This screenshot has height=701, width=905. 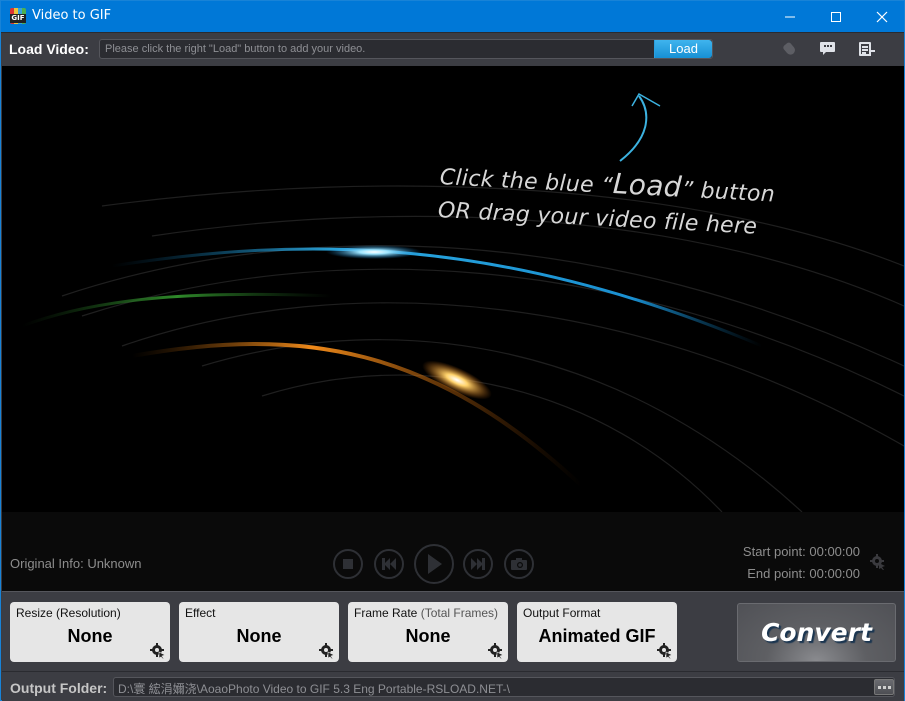 What do you see at coordinates (683, 49) in the screenshot?
I see `load-button: Load` at bounding box center [683, 49].